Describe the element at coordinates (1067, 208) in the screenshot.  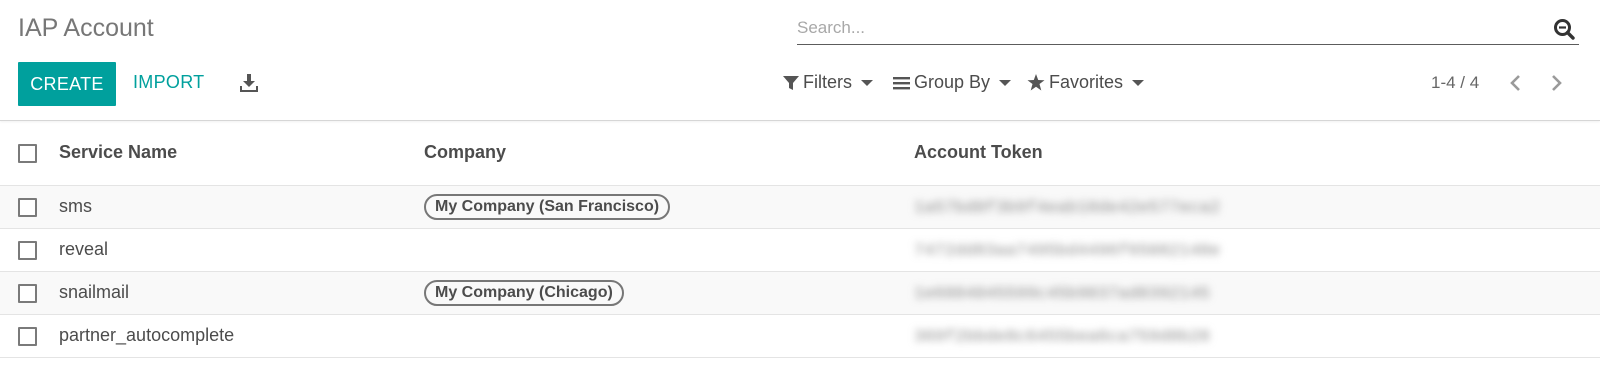
I see `account-token-cell: 1a57bd0f3b9f4eab18de42e577eca2` at that location.